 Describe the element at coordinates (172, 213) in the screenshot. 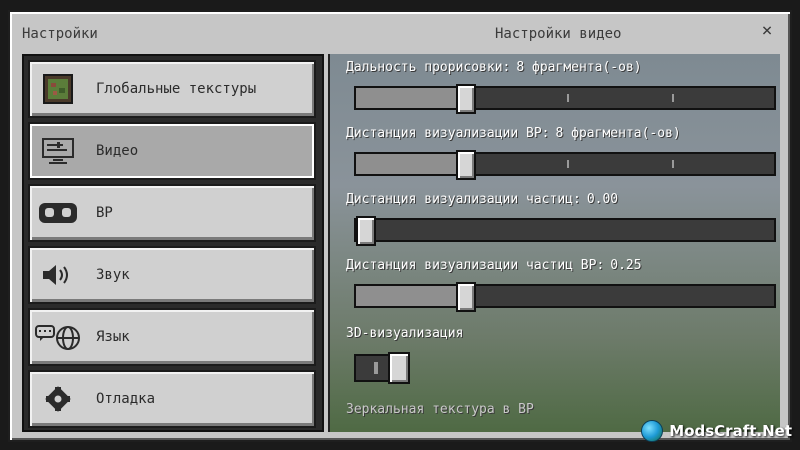

I see `sidebar-item-vr: ВР` at that location.